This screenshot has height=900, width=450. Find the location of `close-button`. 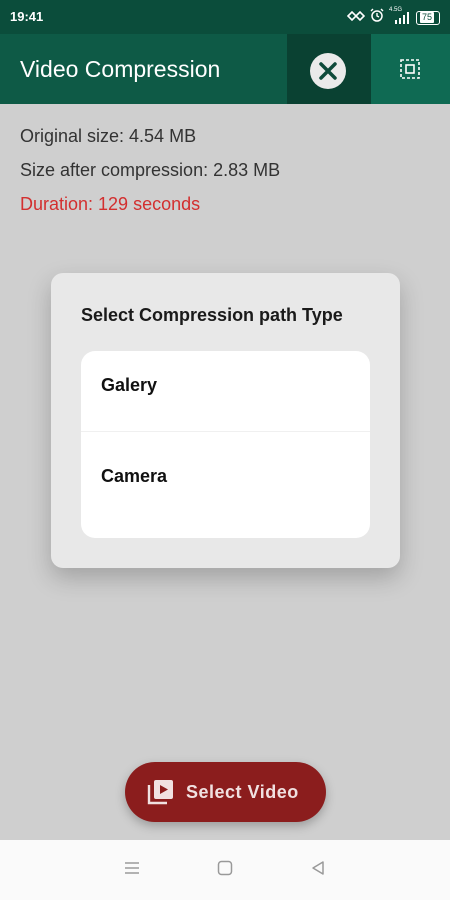

close-button is located at coordinates (328, 71).